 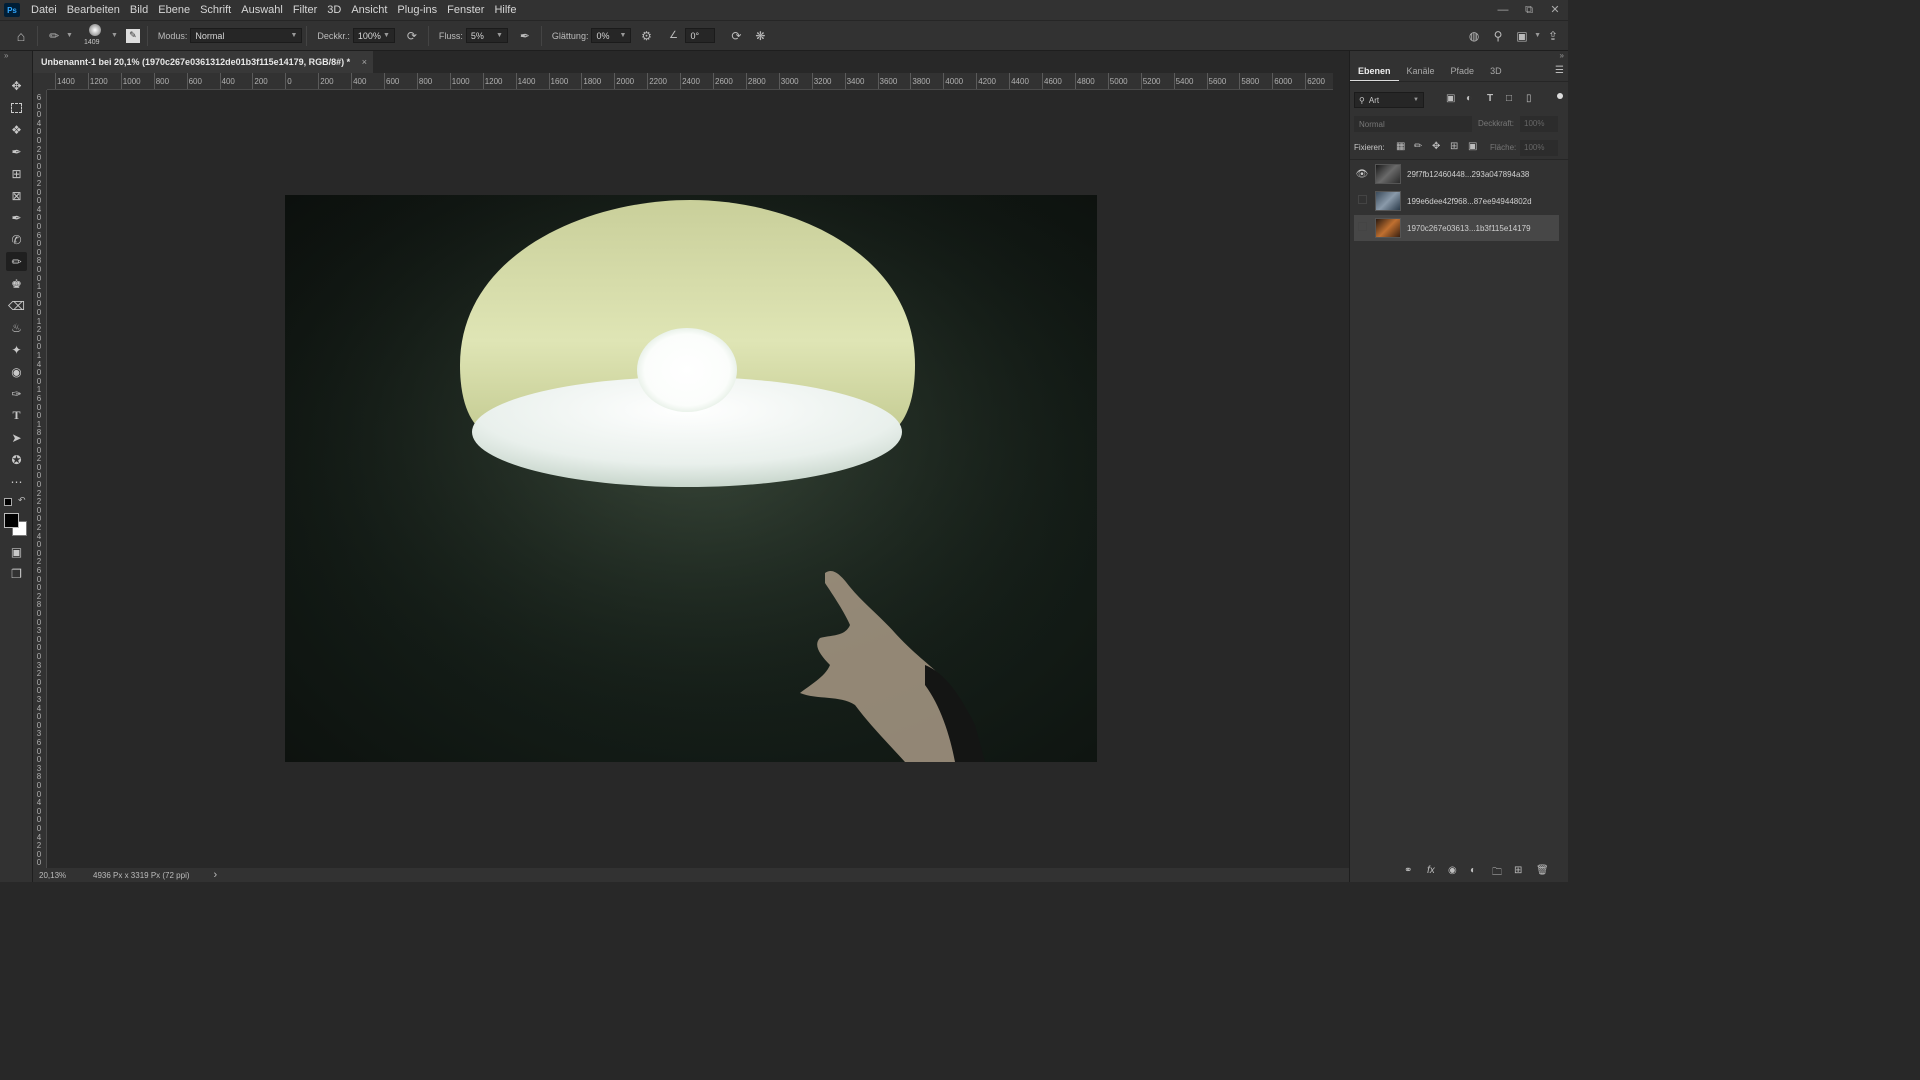 What do you see at coordinates (525, 36) in the screenshot?
I see `airbrush-icon: ✒` at bounding box center [525, 36].